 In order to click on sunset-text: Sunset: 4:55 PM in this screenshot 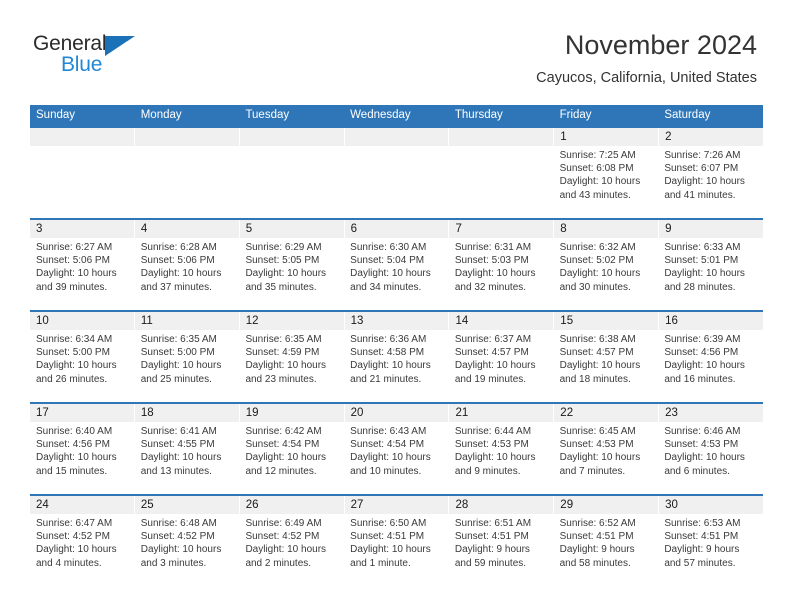, I will do `click(177, 445)`.